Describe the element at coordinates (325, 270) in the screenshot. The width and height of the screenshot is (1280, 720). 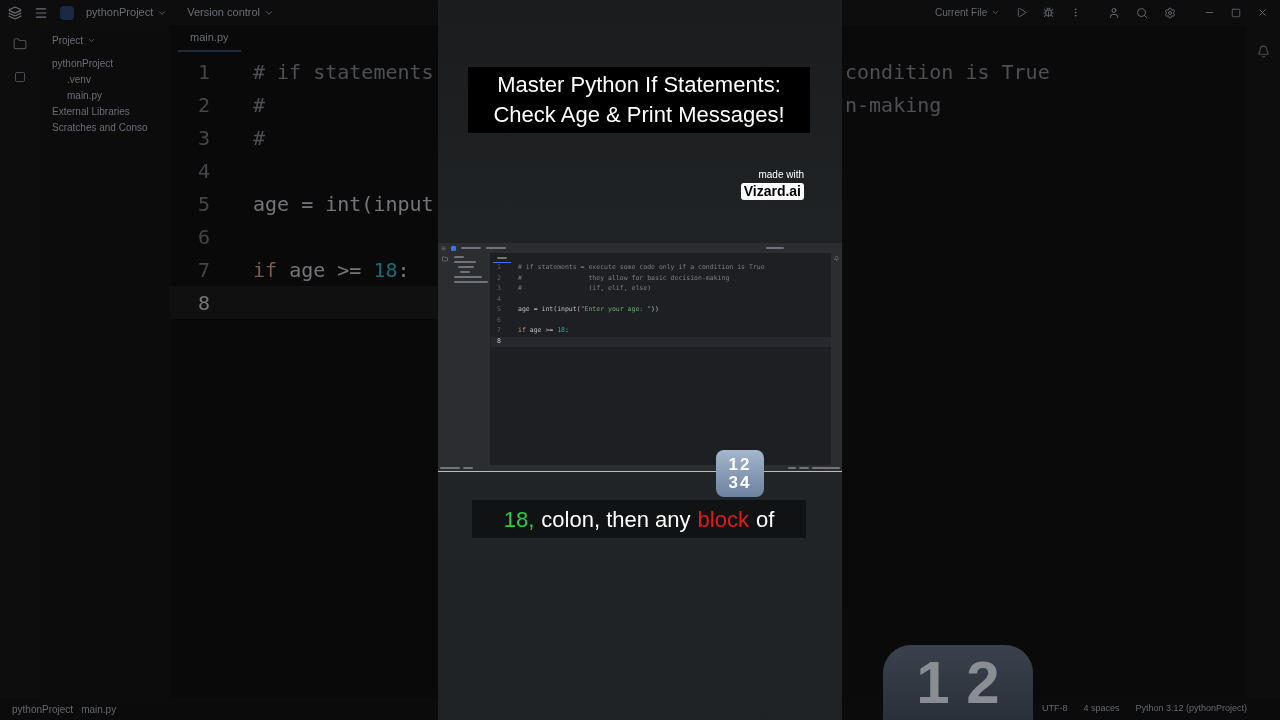
I see `code-token: age >=` at that location.